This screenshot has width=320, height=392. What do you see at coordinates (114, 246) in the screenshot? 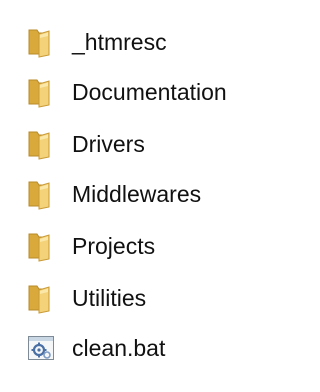
I see `item-label: Projects` at bounding box center [114, 246].